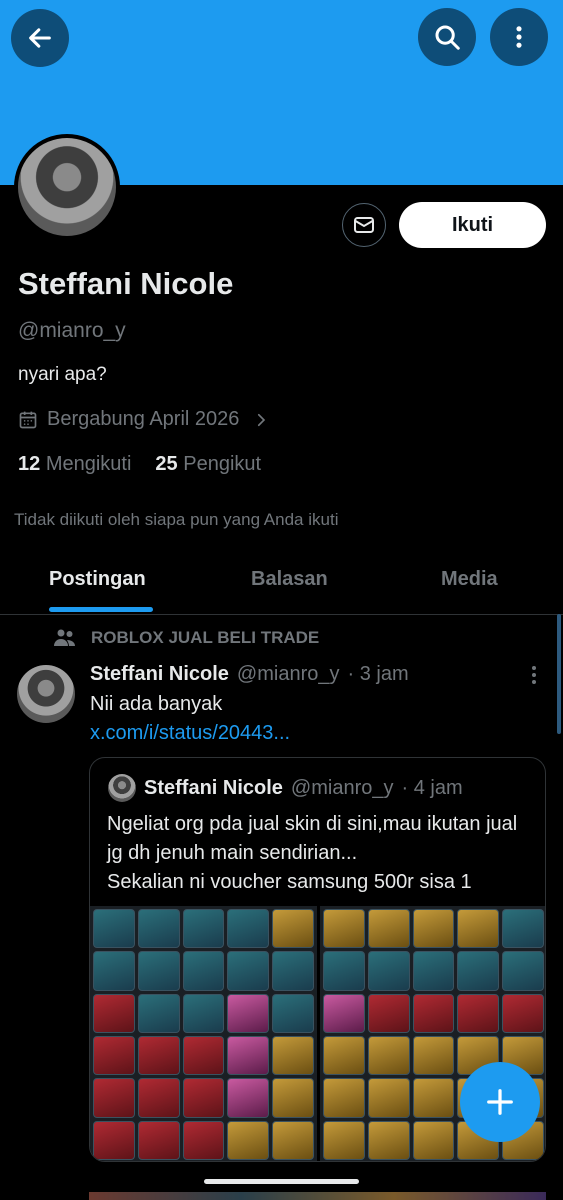 This screenshot has width=563, height=1200. Describe the element at coordinates (281, 1181) in the screenshot. I see `home-indicator` at that location.